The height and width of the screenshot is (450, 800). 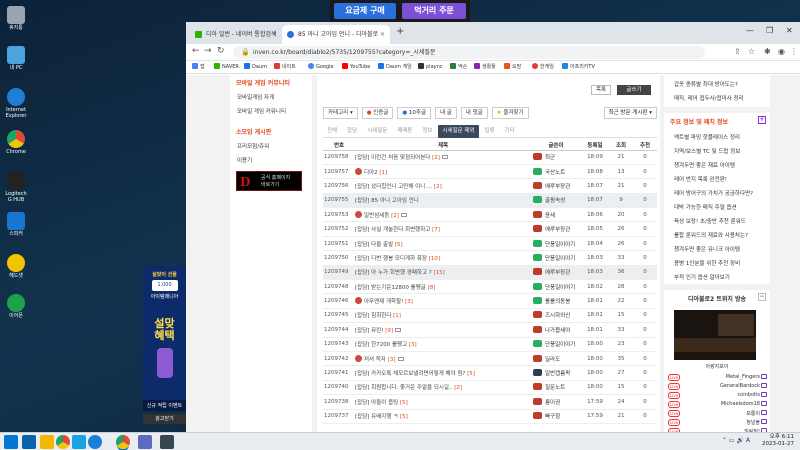 I want to click on streamer-name: coinbolts, so click(x=748, y=395).